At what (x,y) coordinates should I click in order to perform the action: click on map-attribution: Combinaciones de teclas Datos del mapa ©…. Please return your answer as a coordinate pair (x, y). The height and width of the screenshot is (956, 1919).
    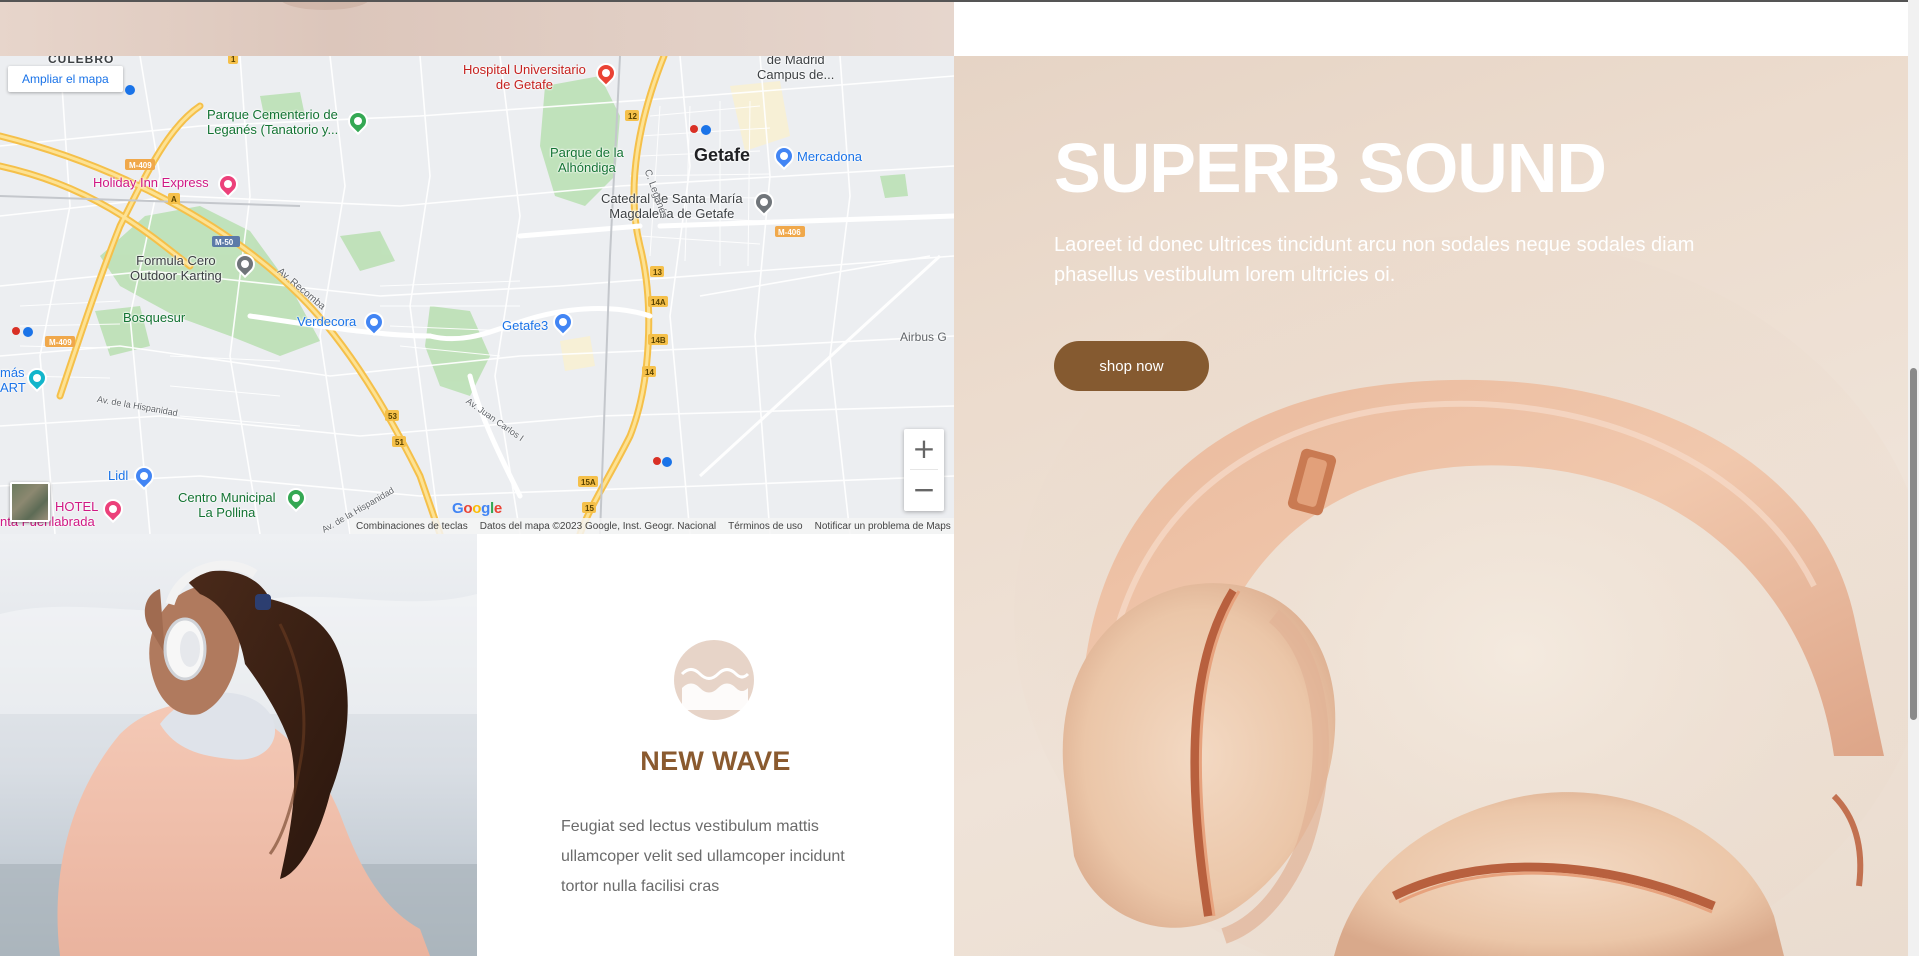
    Looking at the image, I should click on (652, 526).